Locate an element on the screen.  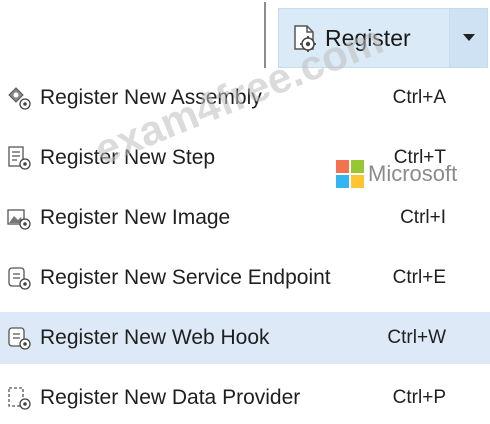
menu-item-shortcut: Ctrl+T is located at coordinates (419, 157).